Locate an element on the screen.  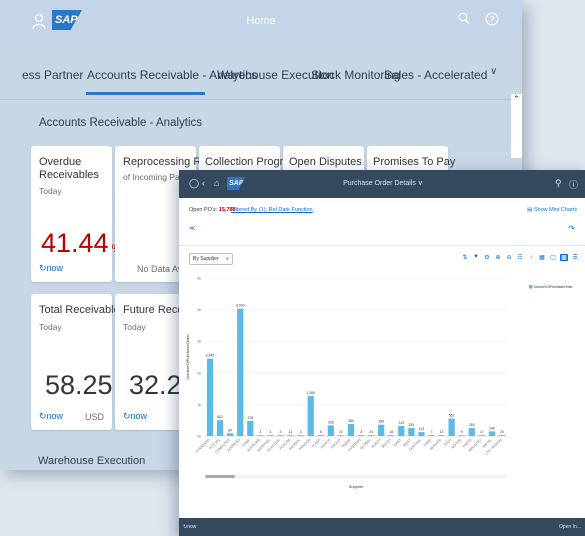
tile-overdue-receivables: Overdue Receivables Today 41.44% ↻now is located at coordinates (76, 214).